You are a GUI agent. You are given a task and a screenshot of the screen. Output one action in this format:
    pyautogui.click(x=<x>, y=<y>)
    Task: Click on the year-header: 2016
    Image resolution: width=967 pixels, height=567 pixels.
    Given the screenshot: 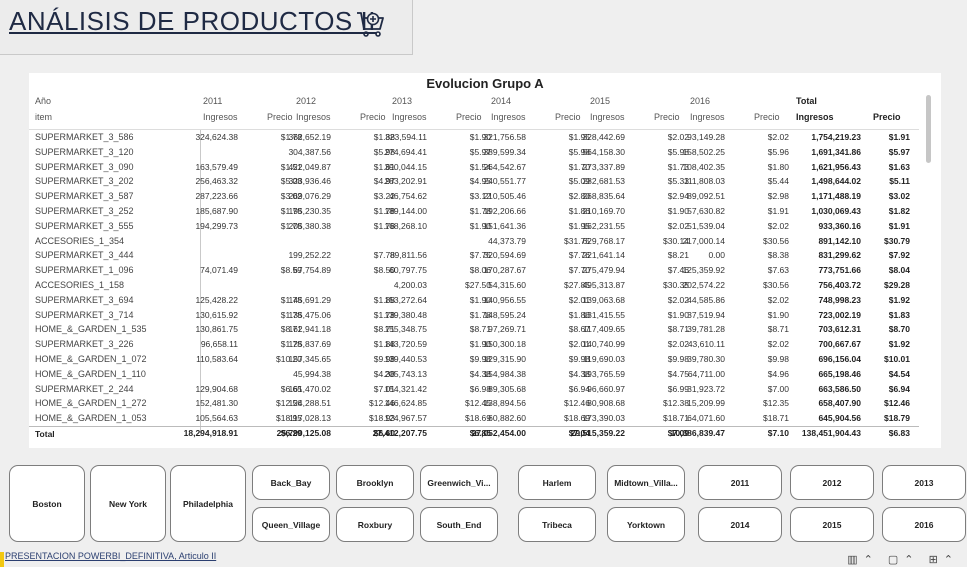 What is the action you would take?
    pyautogui.click(x=700, y=101)
    